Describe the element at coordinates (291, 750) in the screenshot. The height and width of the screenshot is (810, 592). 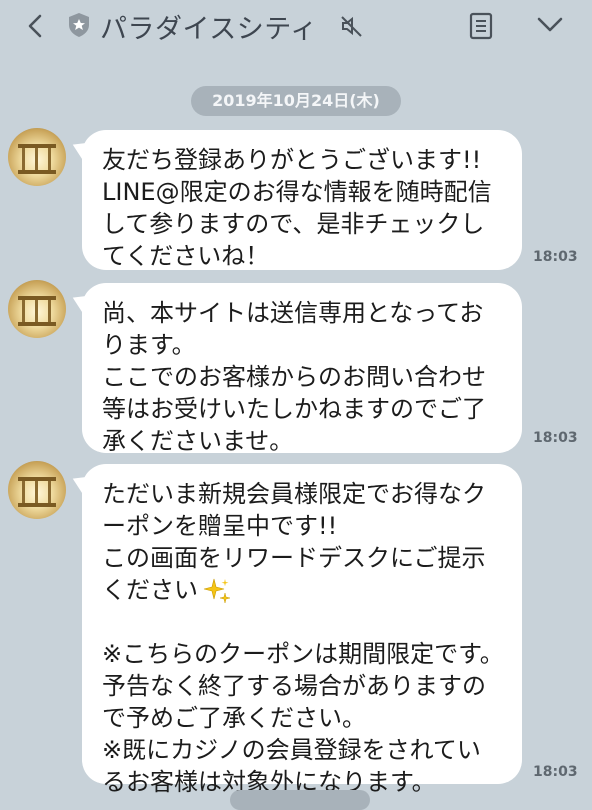
I see `message-line: ※既にカジノの会員登録をされてい` at that location.